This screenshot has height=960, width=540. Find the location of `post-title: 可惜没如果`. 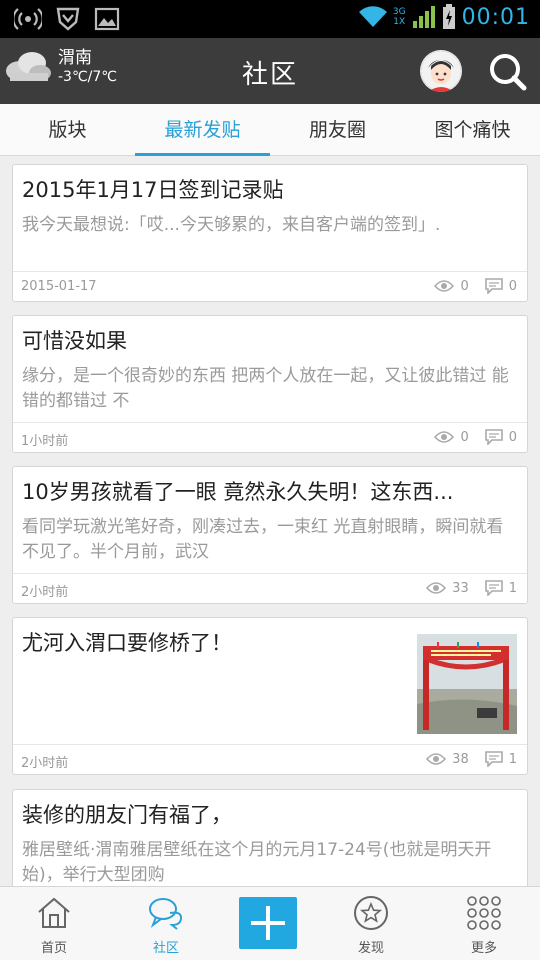

post-title: 可惜没如果 is located at coordinates (268, 341).